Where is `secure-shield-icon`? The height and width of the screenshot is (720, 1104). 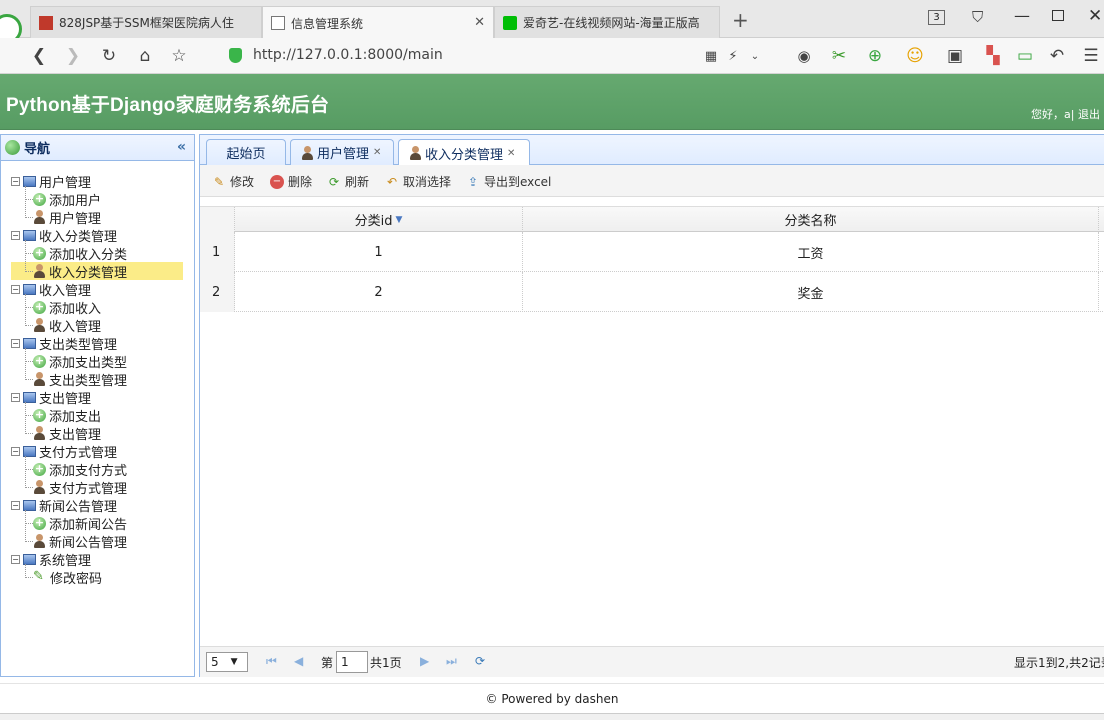 secure-shield-icon is located at coordinates (235, 55).